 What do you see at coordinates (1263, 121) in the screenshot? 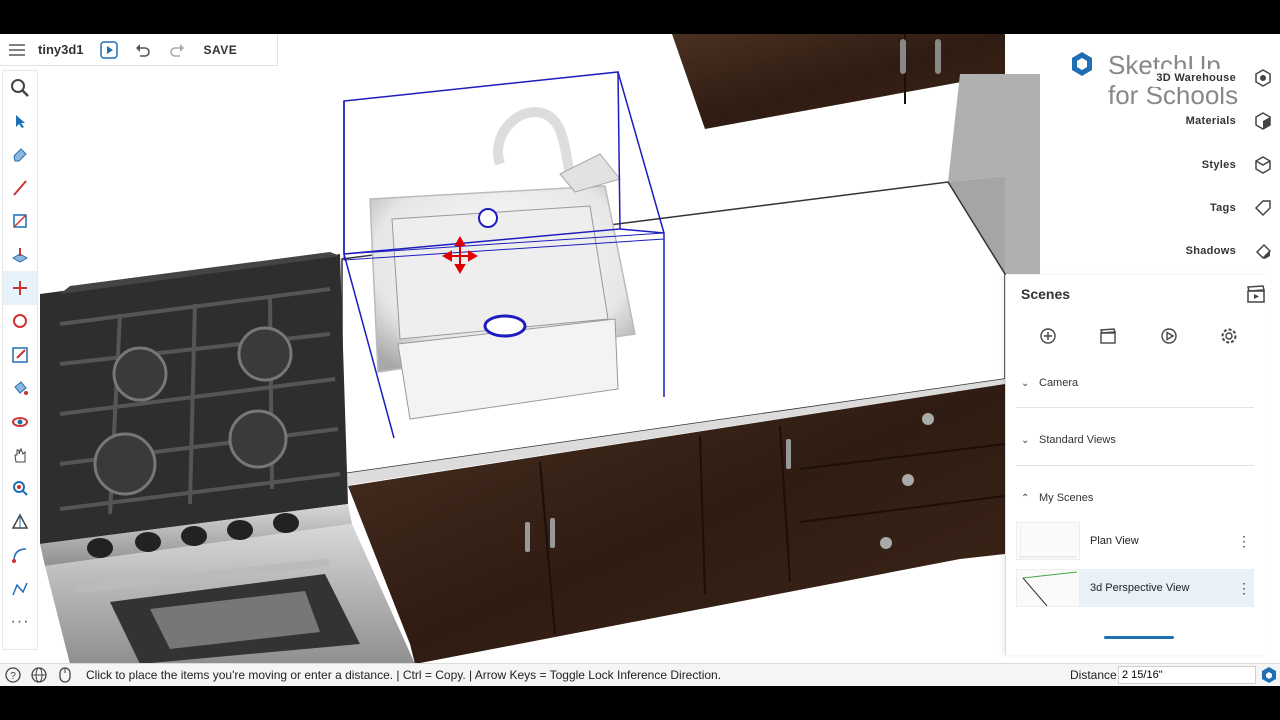
I see `materials-cube-icon` at bounding box center [1263, 121].